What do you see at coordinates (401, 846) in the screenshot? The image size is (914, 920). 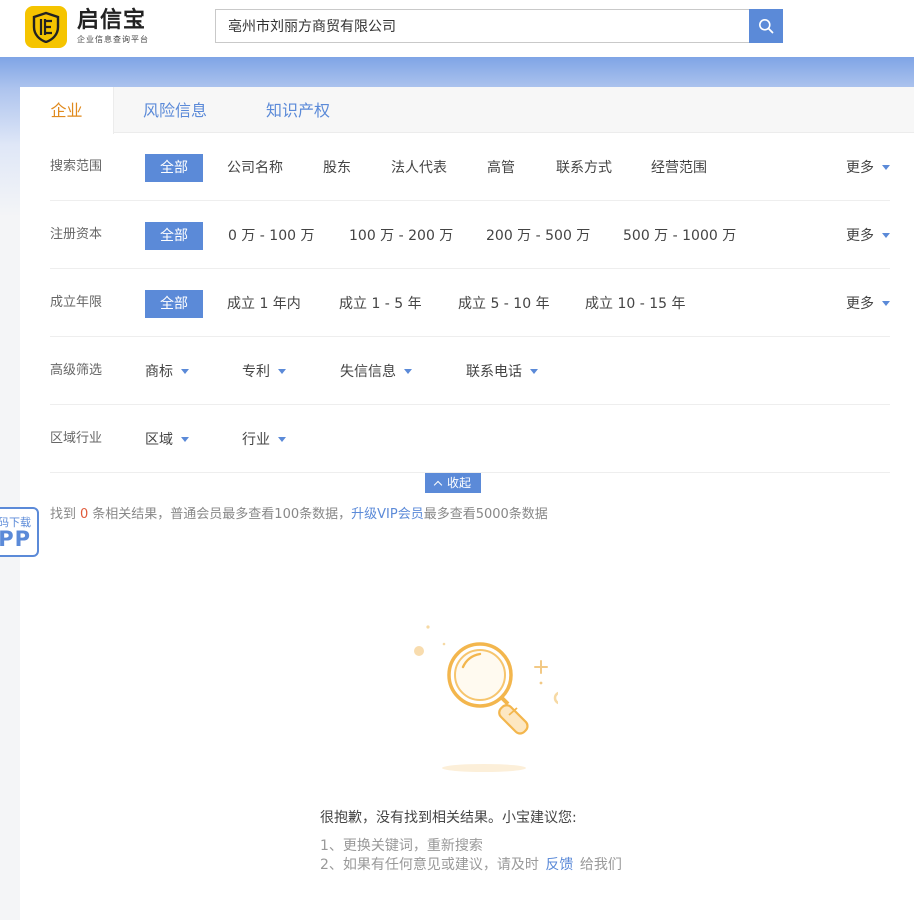 I see `empty-tip-1: 1、更换关键词，重新搜索` at bounding box center [401, 846].